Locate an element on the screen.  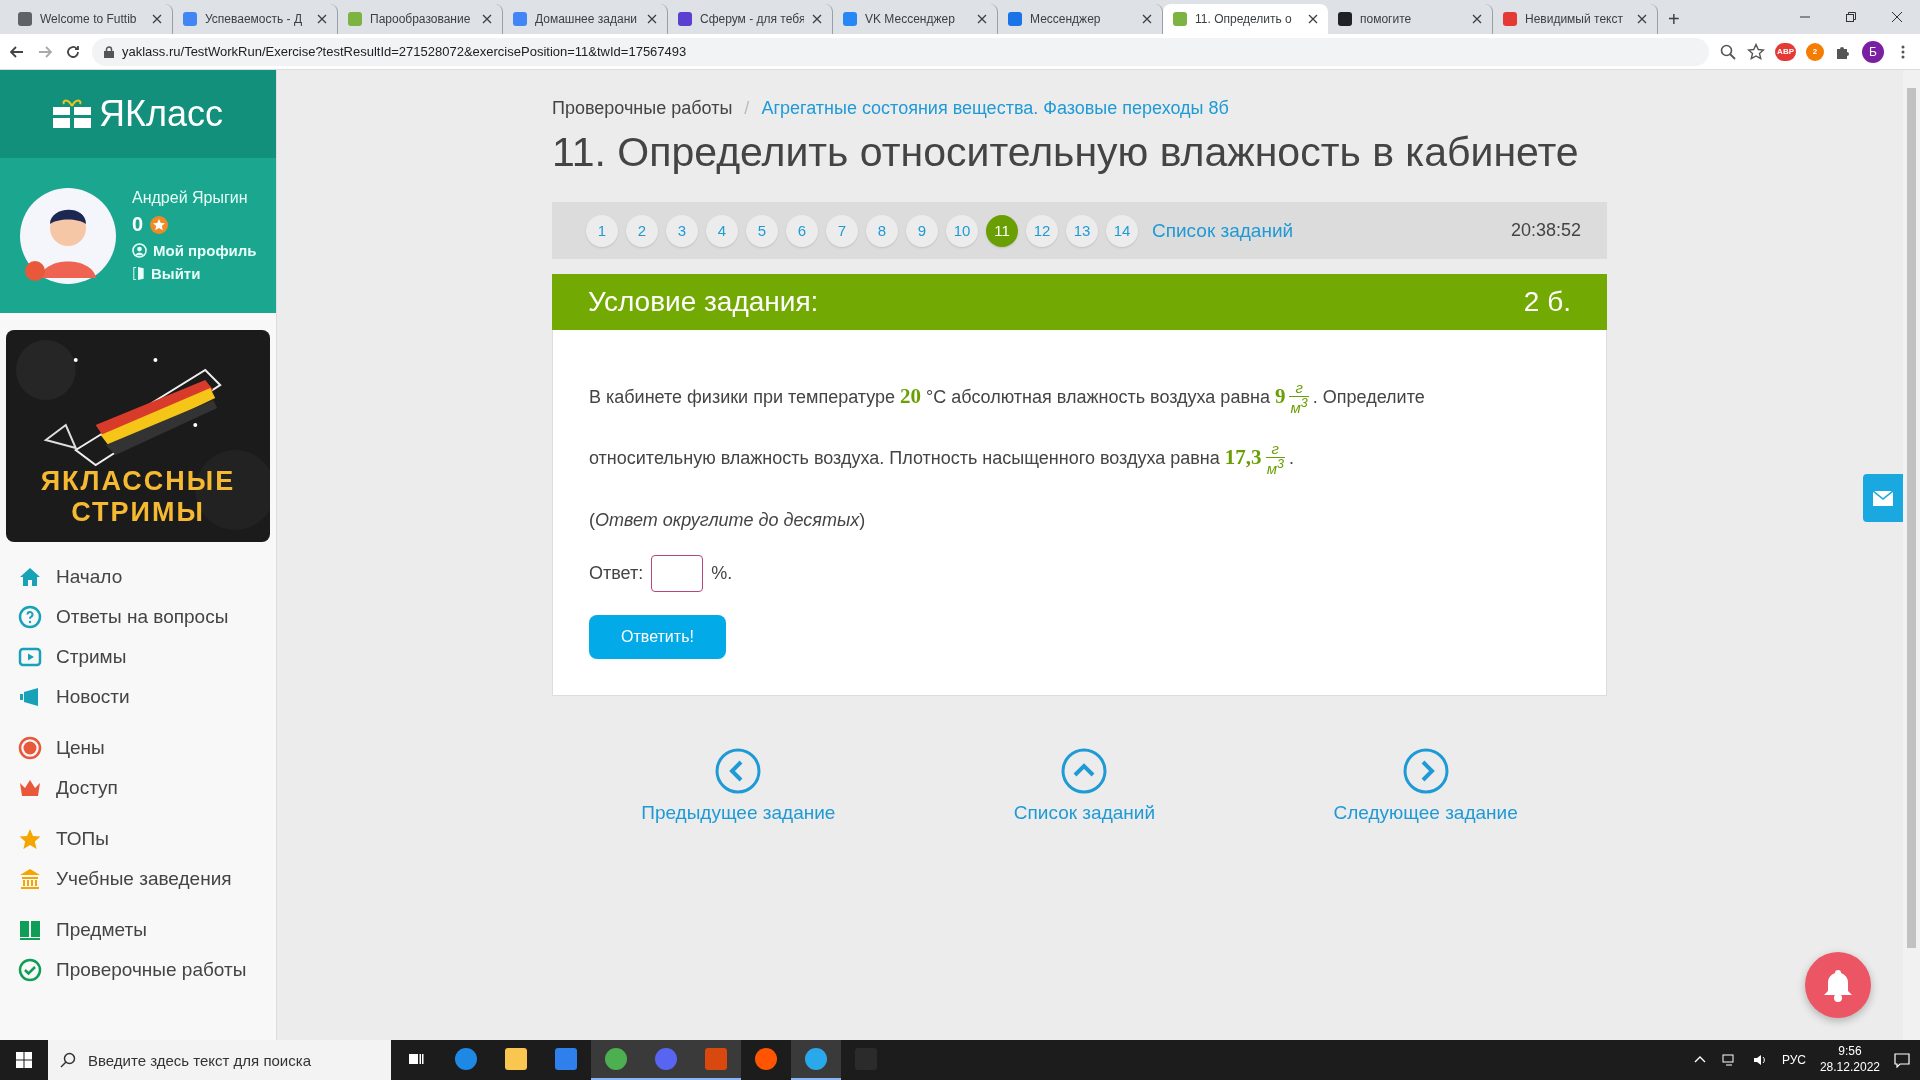
taskbar-search-field: Введите здесь текст для поиска is located at coordinates (219, 1060).